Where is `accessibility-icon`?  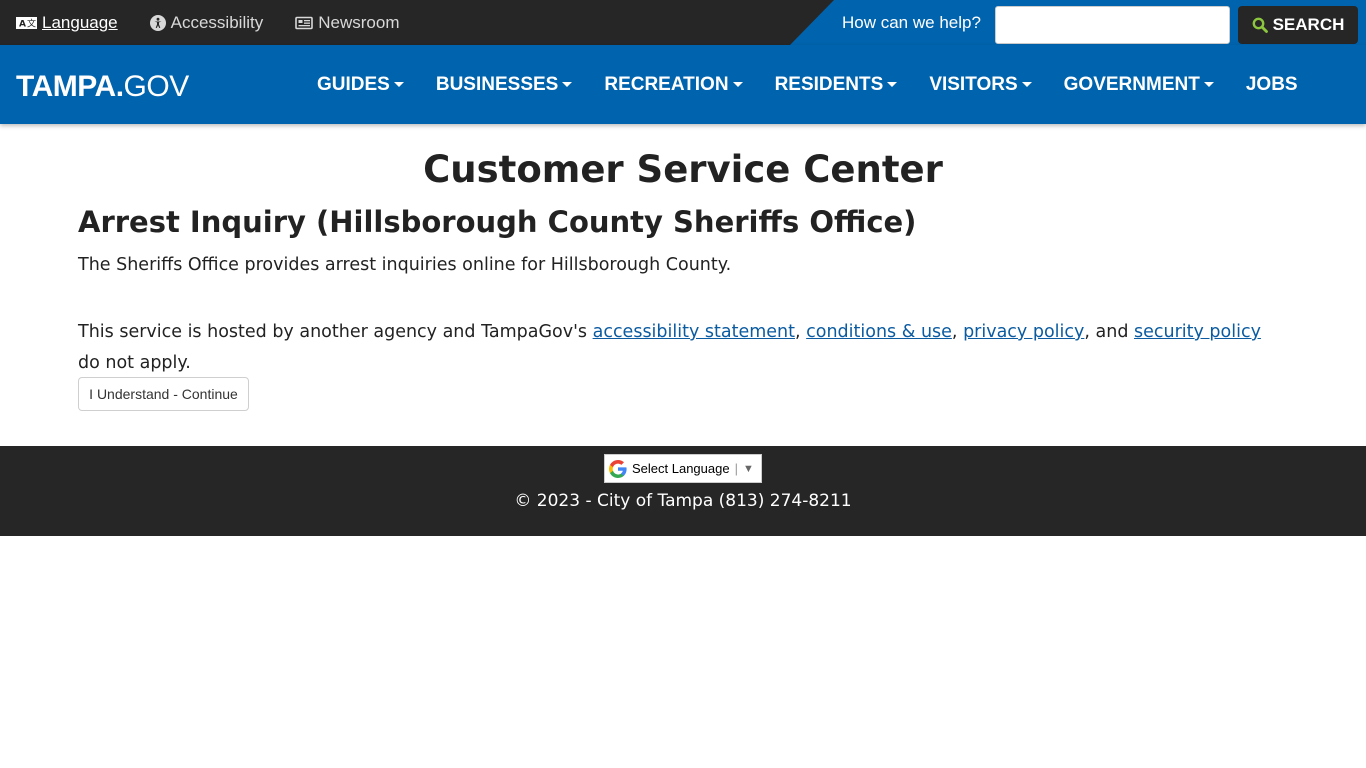
accessibility-icon is located at coordinates (157, 22).